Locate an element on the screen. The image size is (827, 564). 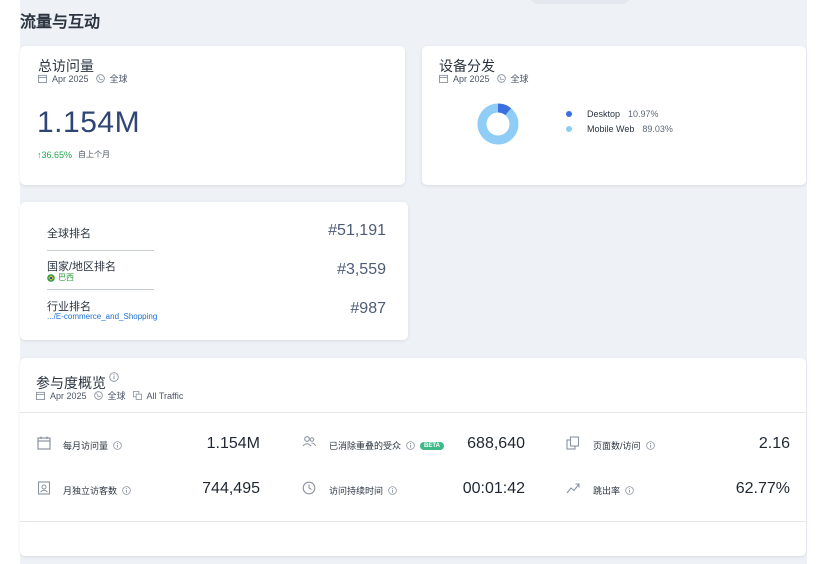
pages-per-visit-label: 页面数/访问 is located at coordinates (624, 445).